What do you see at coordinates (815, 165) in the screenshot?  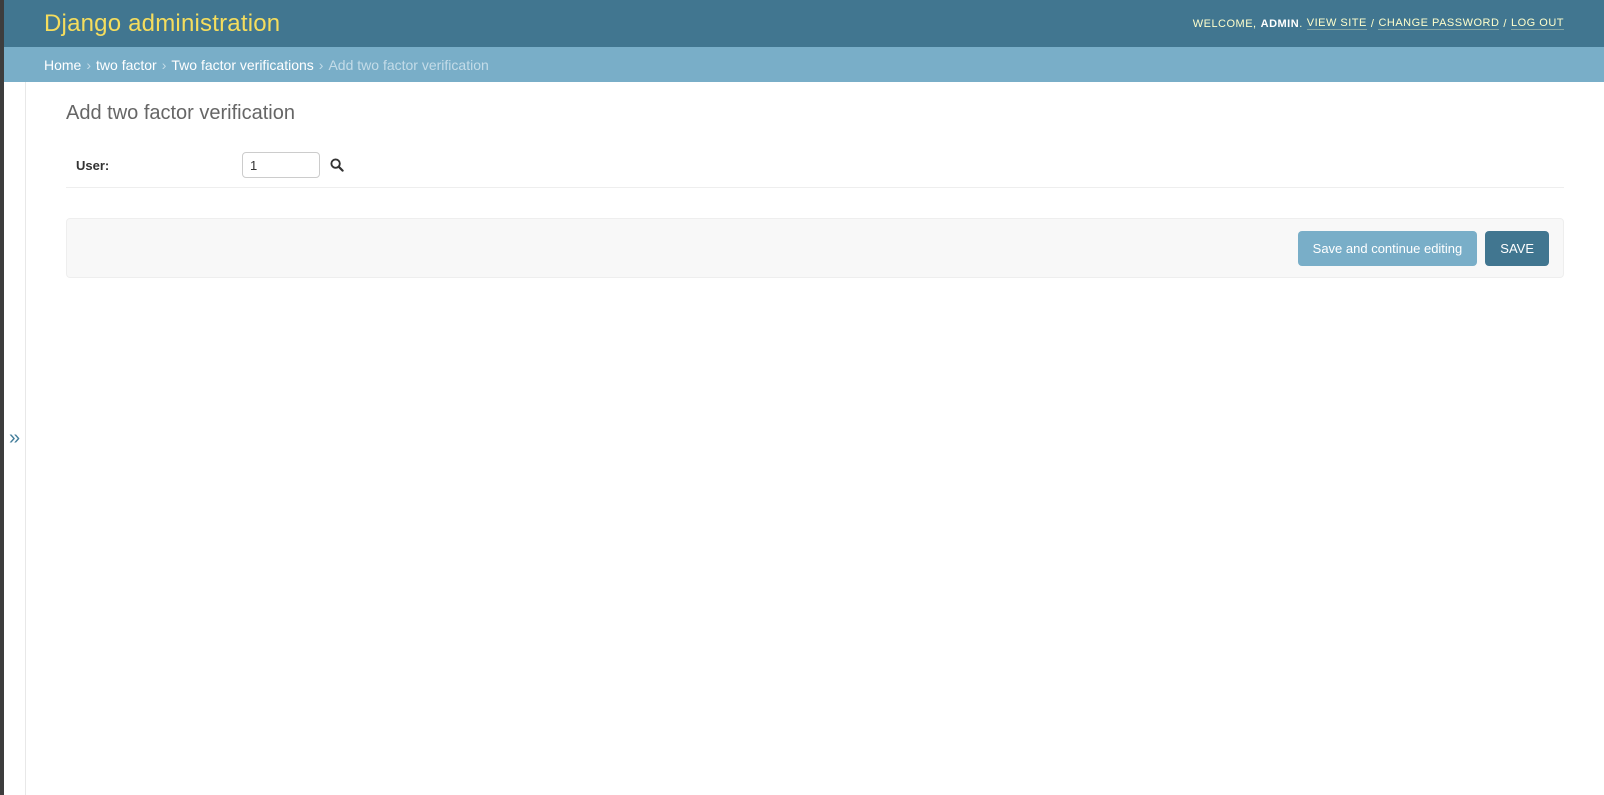 I see `form-row-user: User:` at bounding box center [815, 165].